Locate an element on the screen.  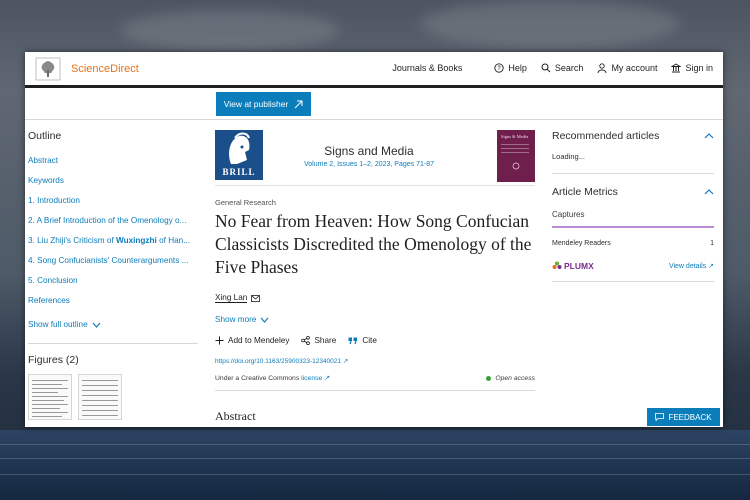
brill-logo: BRILL is located at coordinates (239, 155).